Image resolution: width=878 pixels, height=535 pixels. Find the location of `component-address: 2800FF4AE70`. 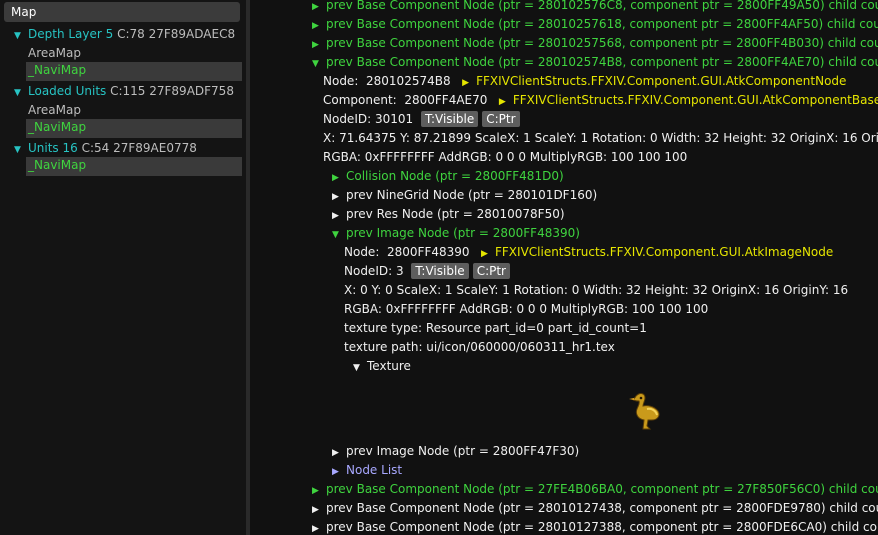

component-address: 2800FF4AE70 is located at coordinates (445, 100).